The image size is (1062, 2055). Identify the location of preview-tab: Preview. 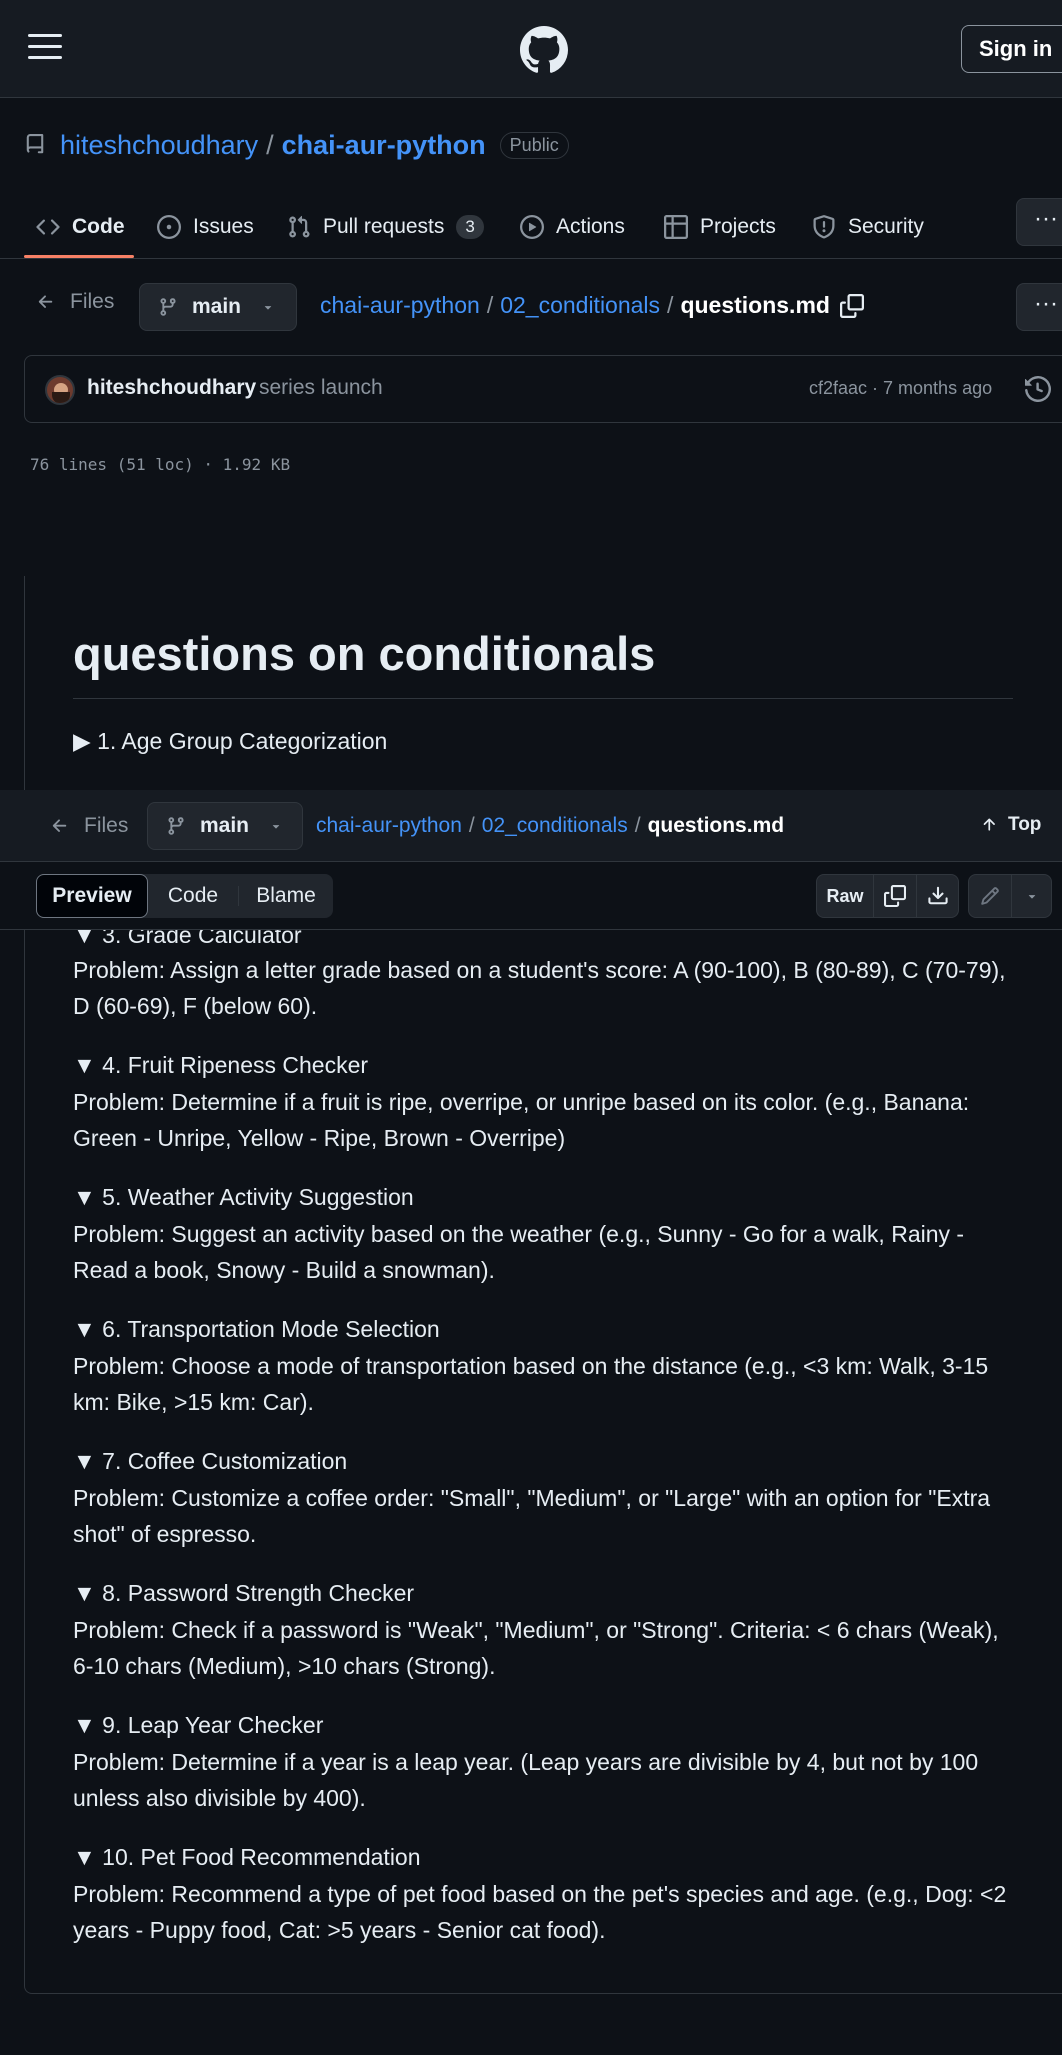
(92, 896).